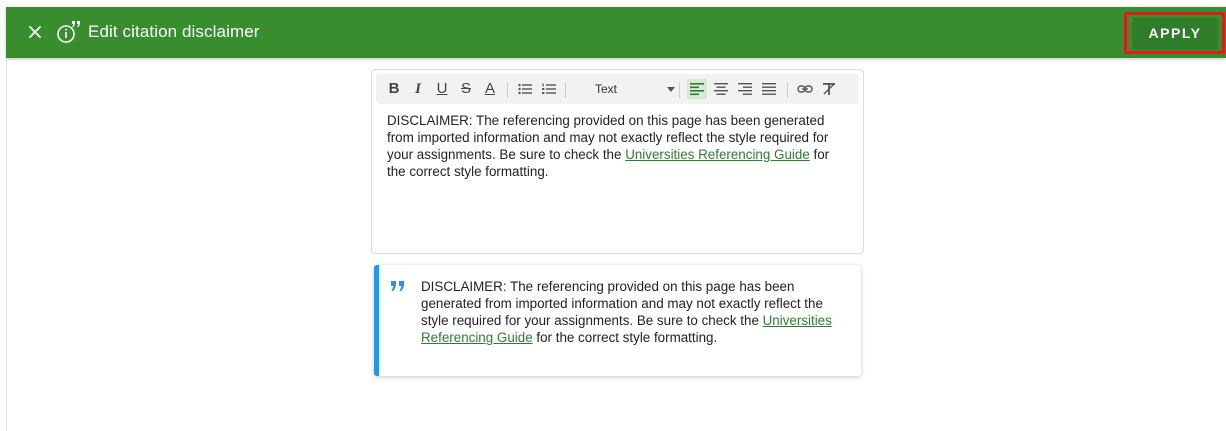  What do you see at coordinates (721, 89) in the screenshot?
I see `align-center-icon` at bounding box center [721, 89].